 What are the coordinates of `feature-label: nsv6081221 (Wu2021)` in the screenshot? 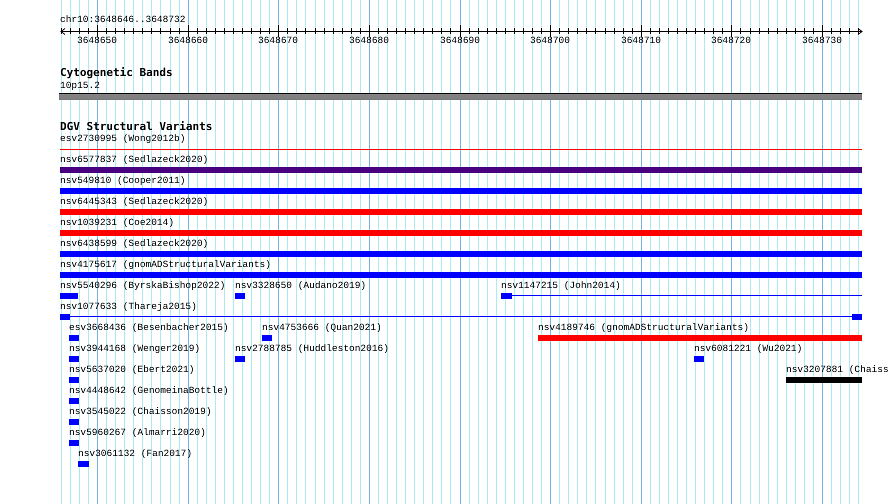 It's located at (748, 348).